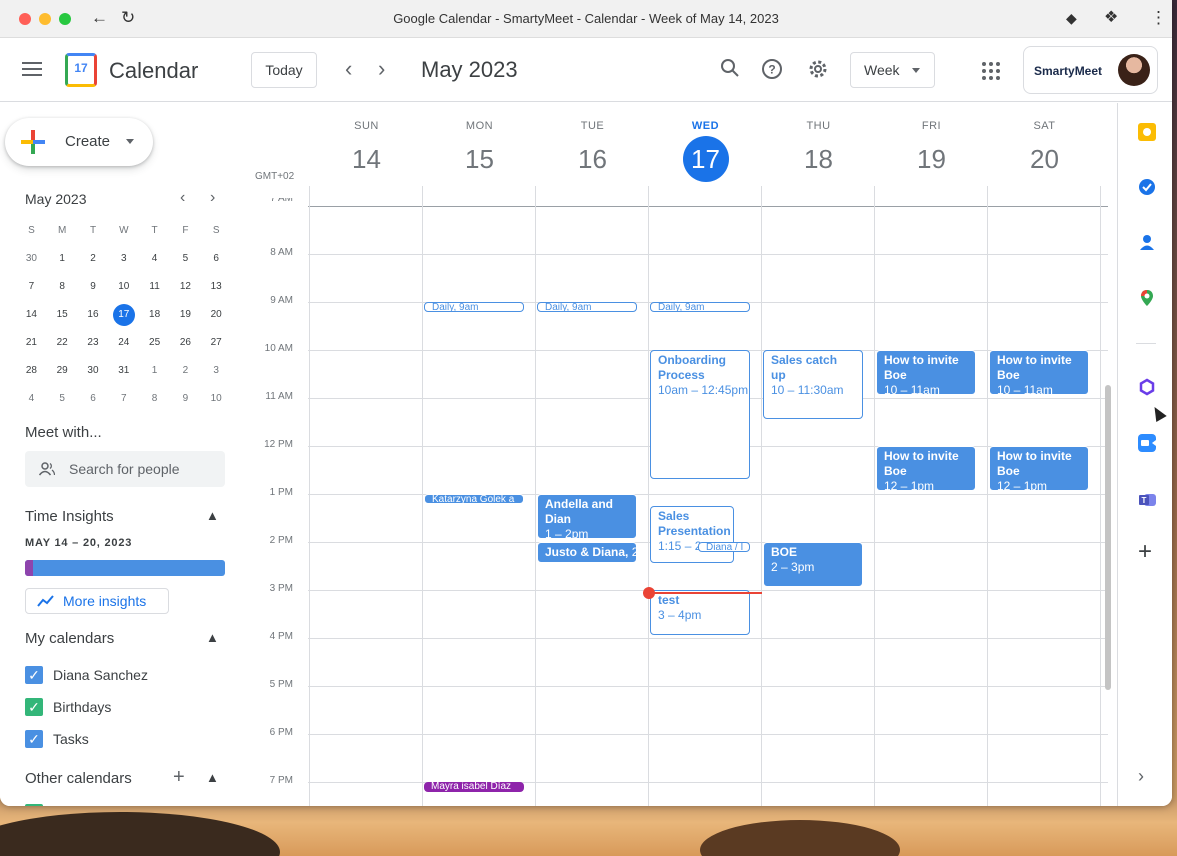 The image size is (1177, 856). I want to click on day-header-fri: FRI 19, so click(931, 142).